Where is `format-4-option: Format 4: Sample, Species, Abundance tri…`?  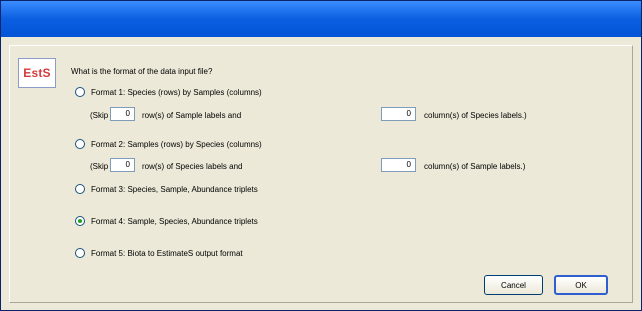 format-4-option: Format 4: Sample, Species, Abundance tri… is located at coordinates (166, 221).